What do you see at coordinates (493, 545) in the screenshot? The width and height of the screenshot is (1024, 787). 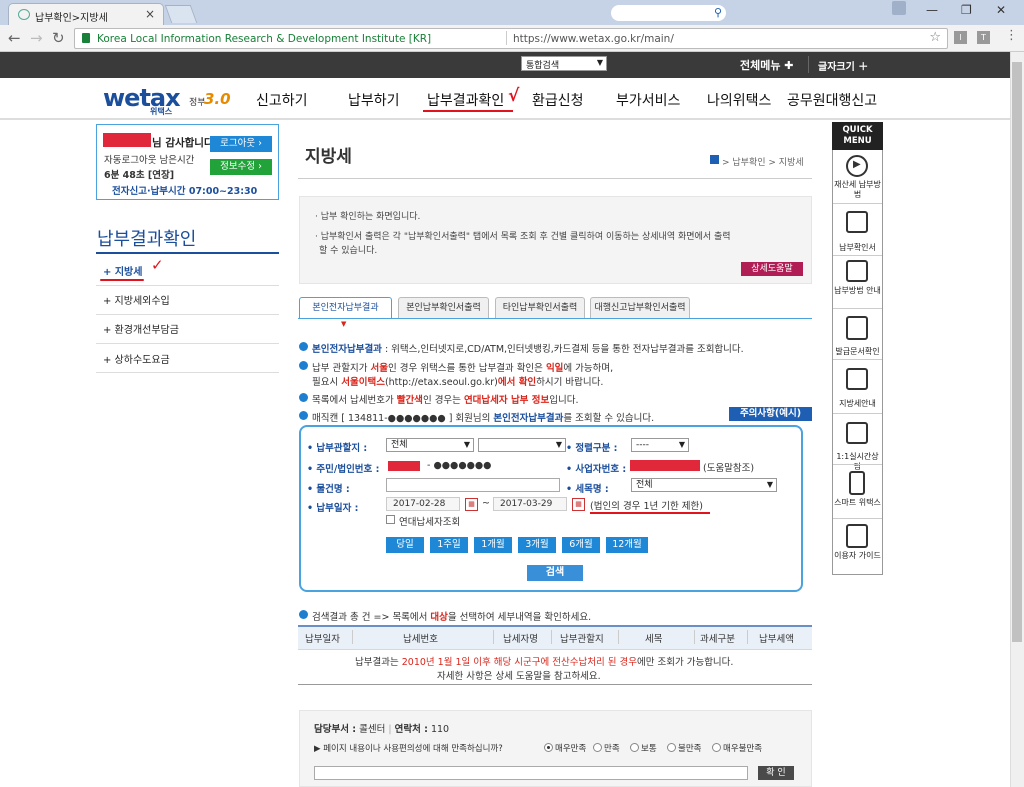 I see `period-1month-button: 1개월` at bounding box center [493, 545].